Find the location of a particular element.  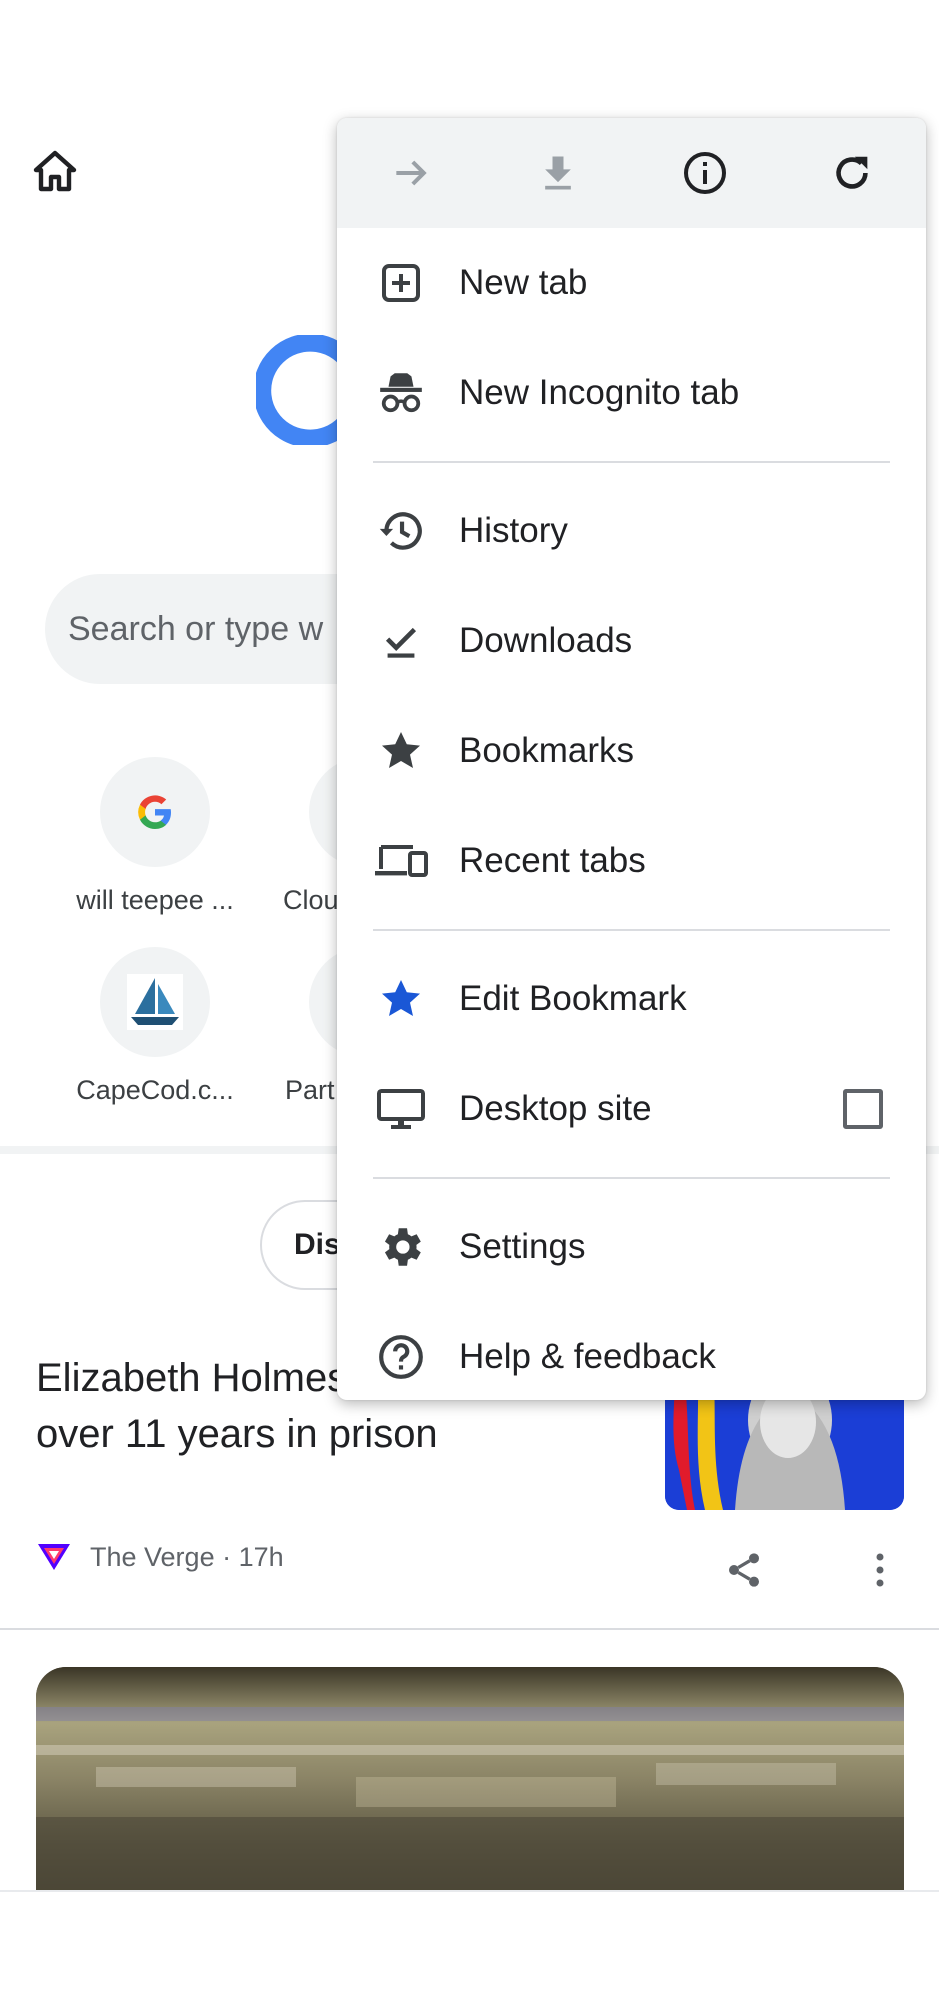

arrow-forward-icon is located at coordinates (411, 173).